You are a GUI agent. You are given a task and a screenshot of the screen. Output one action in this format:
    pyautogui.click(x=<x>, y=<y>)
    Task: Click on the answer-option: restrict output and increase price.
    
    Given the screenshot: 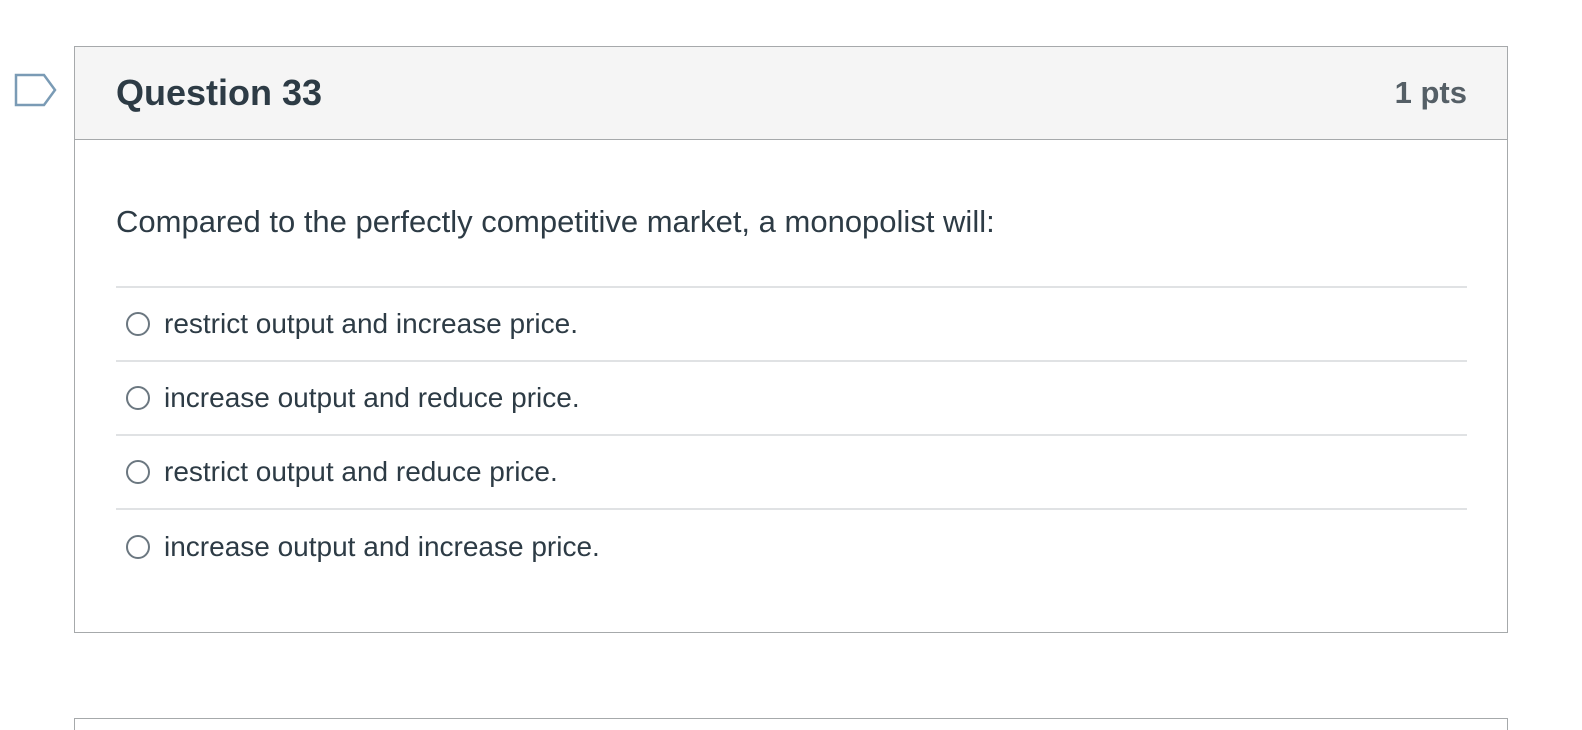 What is the action you would take?
    pyautogui.click(x=791, y=325)
    